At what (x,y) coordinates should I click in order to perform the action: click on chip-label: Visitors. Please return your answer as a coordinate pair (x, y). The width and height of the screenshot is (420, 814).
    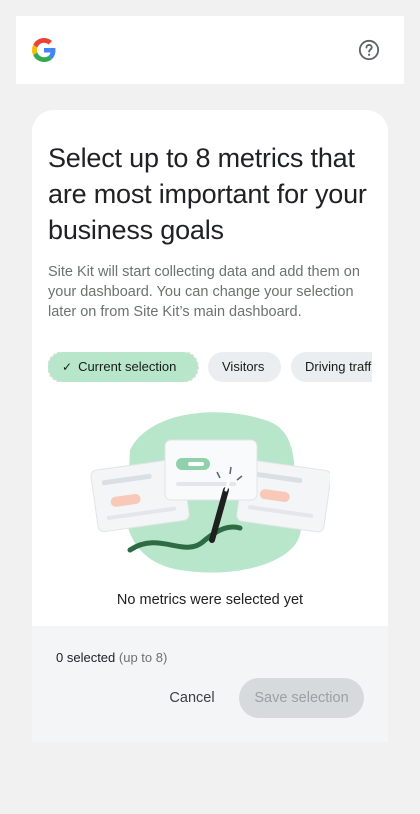
    Looking at the image, I should click on (243, 366).